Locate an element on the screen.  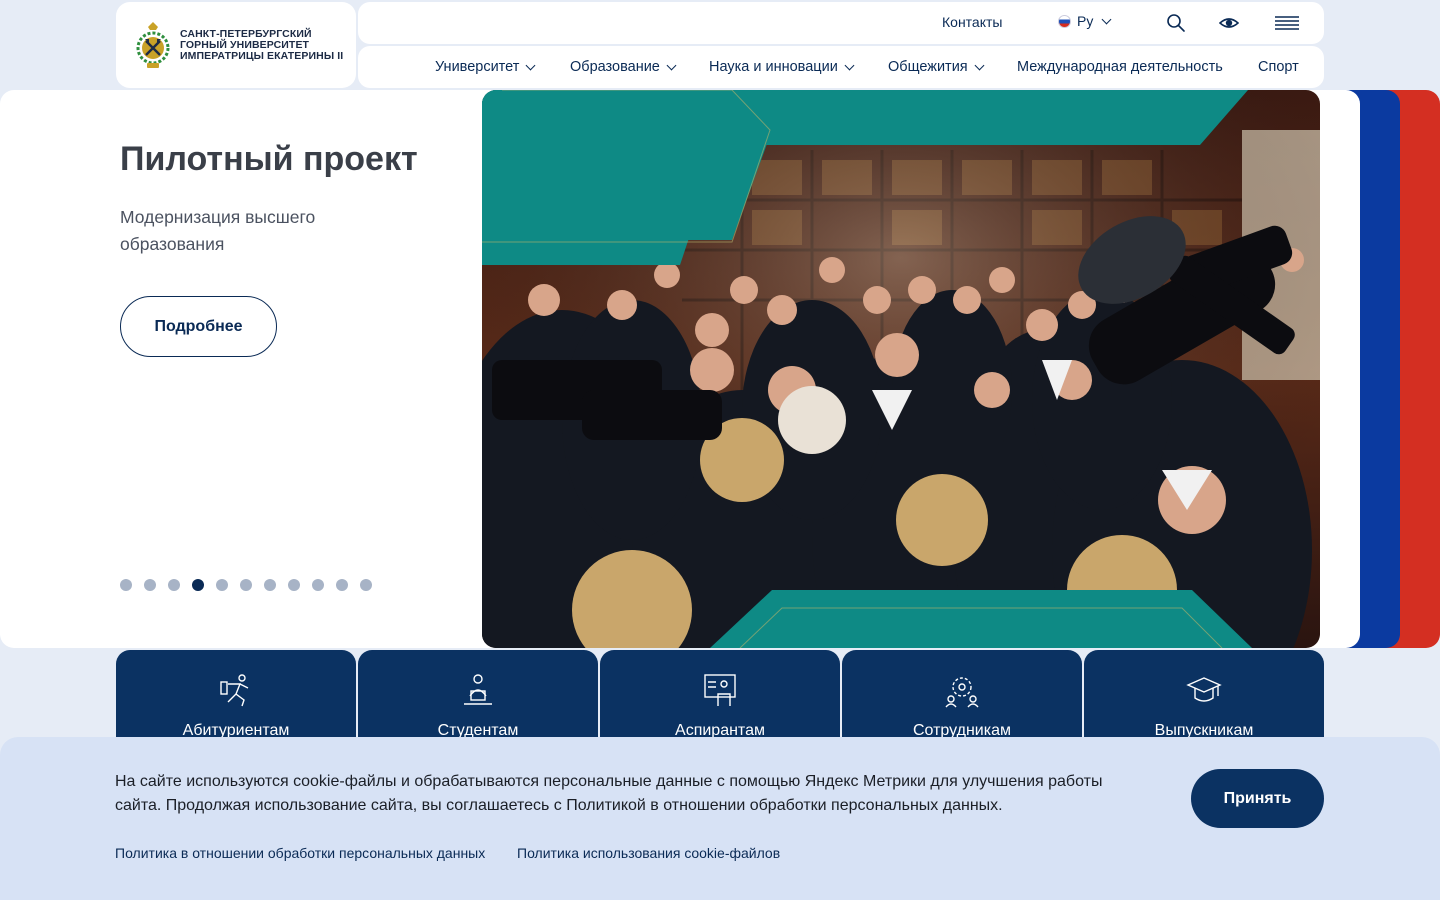
card-applicants: Абитуриентам is located at coordinates (236, 700).